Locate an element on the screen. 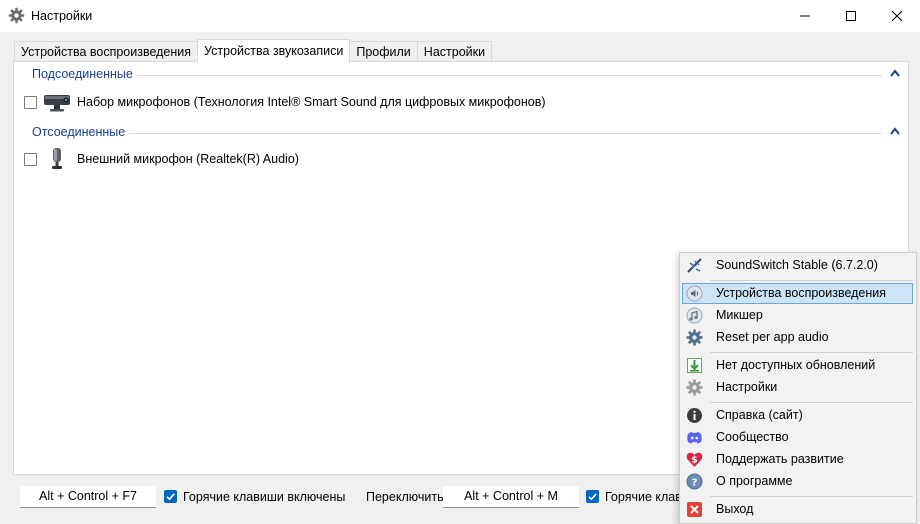 The height and width of the screenshot is (524, 920). menu-item-donate: $ Поддержать развитие is located at coordinates (797, 459).